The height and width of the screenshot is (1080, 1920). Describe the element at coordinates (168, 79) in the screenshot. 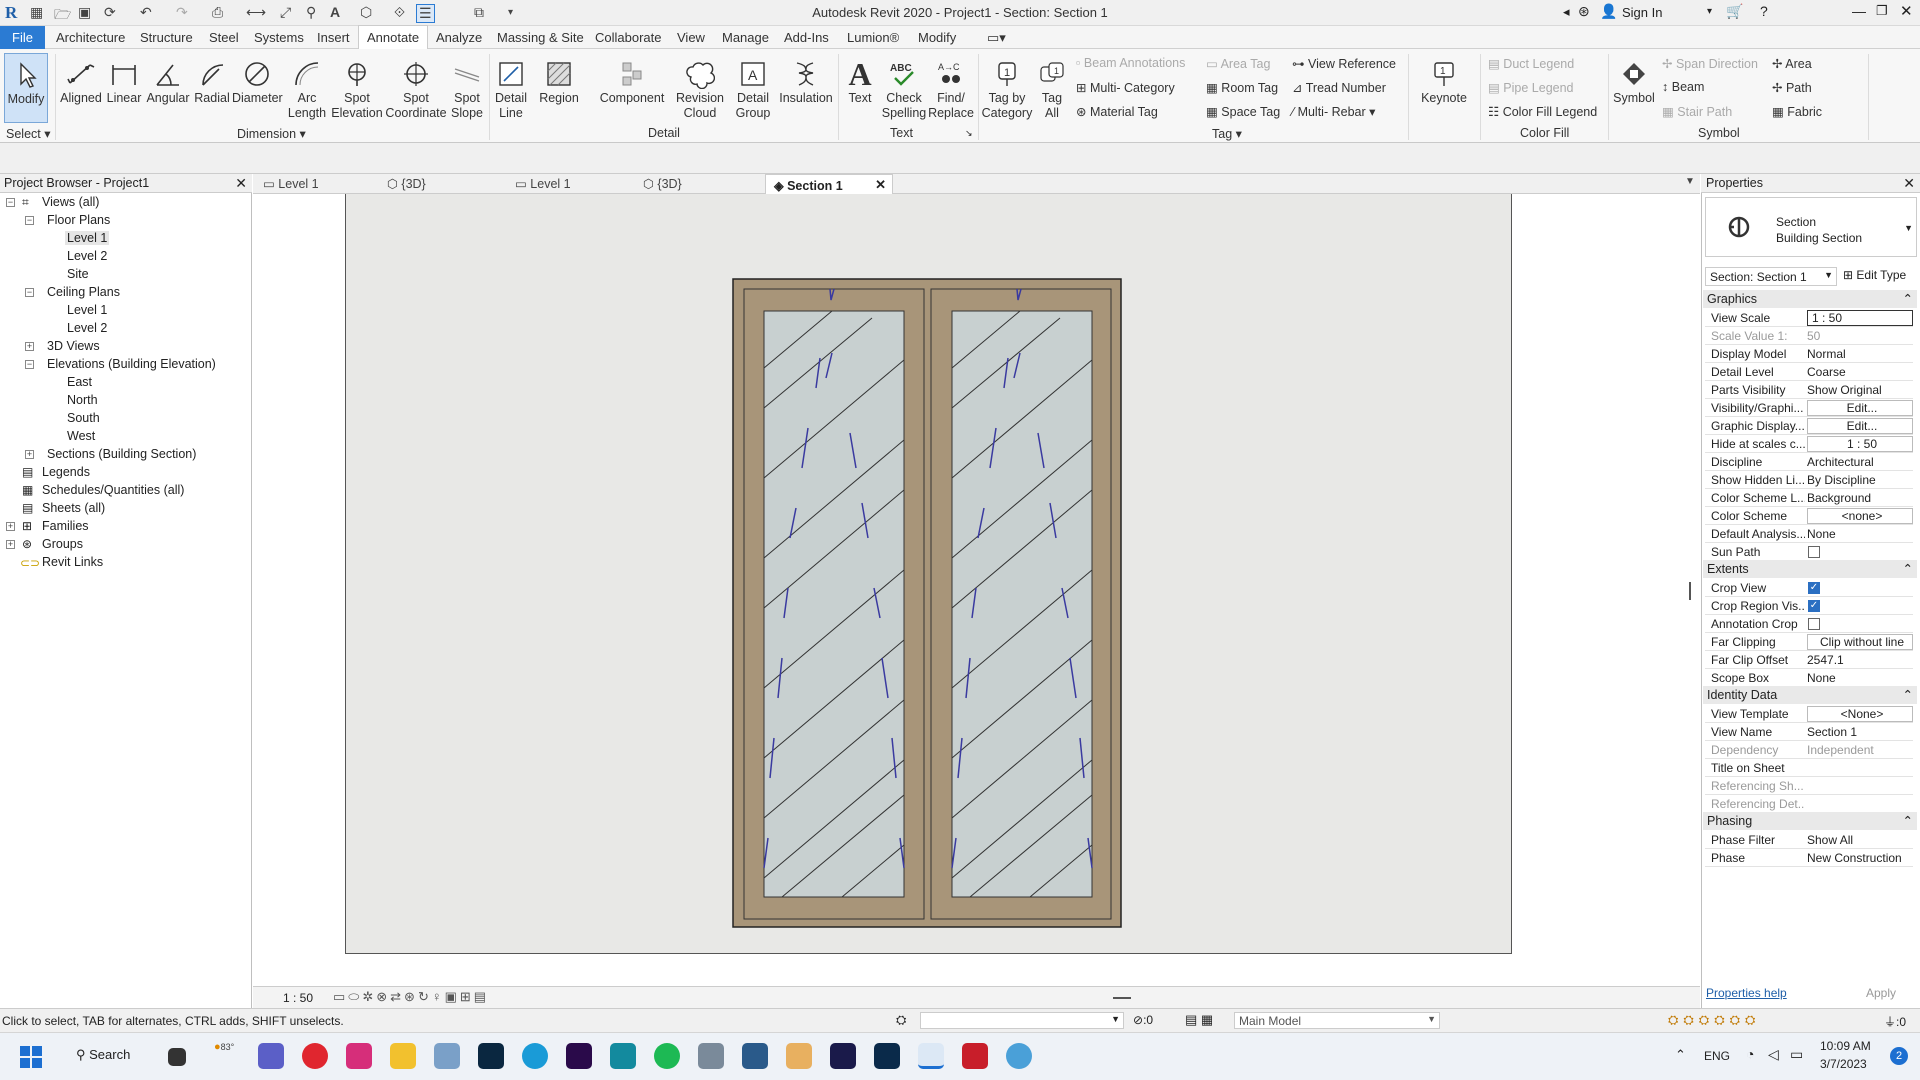

I see `angular-dimension-button: Angular` at that location.